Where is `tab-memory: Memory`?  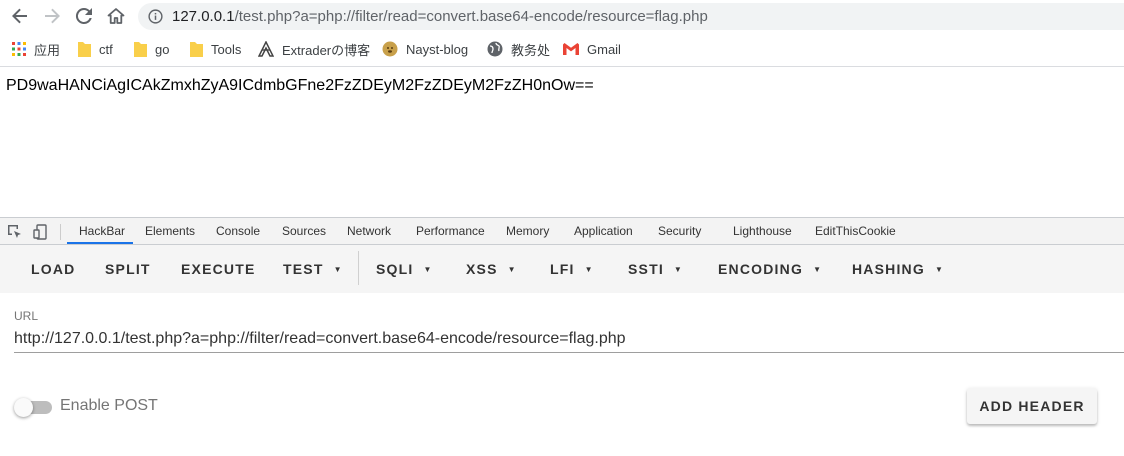 tab-memory: Memory is located at coordinates (527, 231).